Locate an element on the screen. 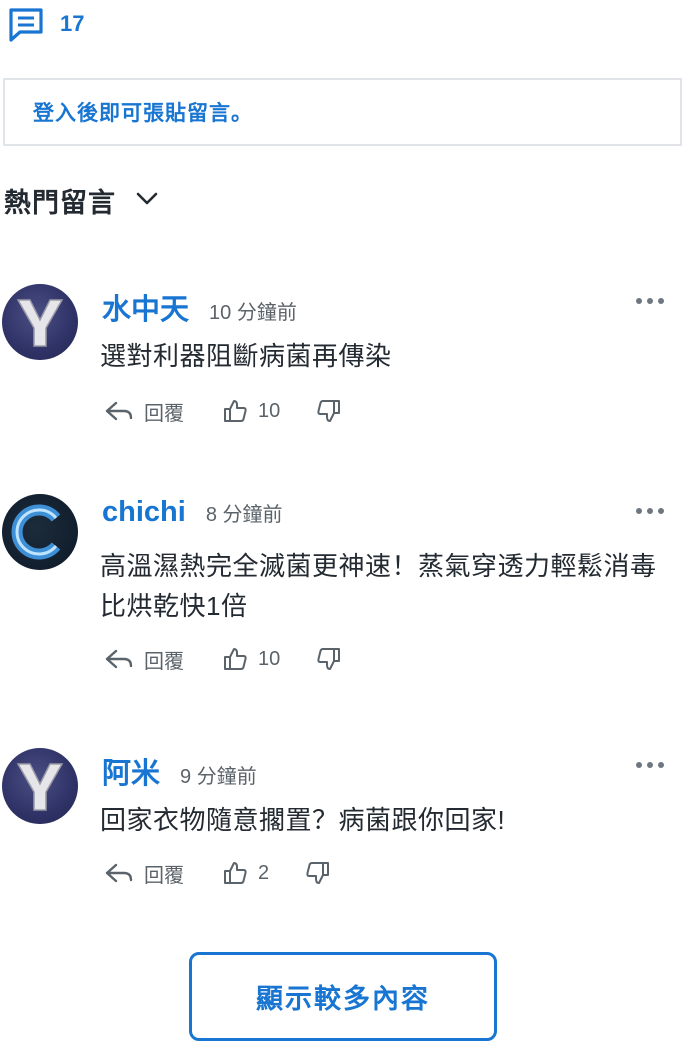 The image size is (686, 1044). comment-author: 阿米 is located at coordinates (131, 771).